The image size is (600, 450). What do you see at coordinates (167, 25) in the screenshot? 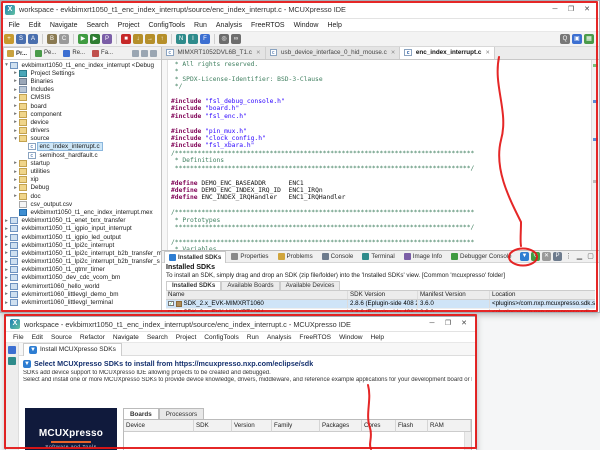
I see `menu-configtools: ConfigTools` at bounding box center [167, 25].